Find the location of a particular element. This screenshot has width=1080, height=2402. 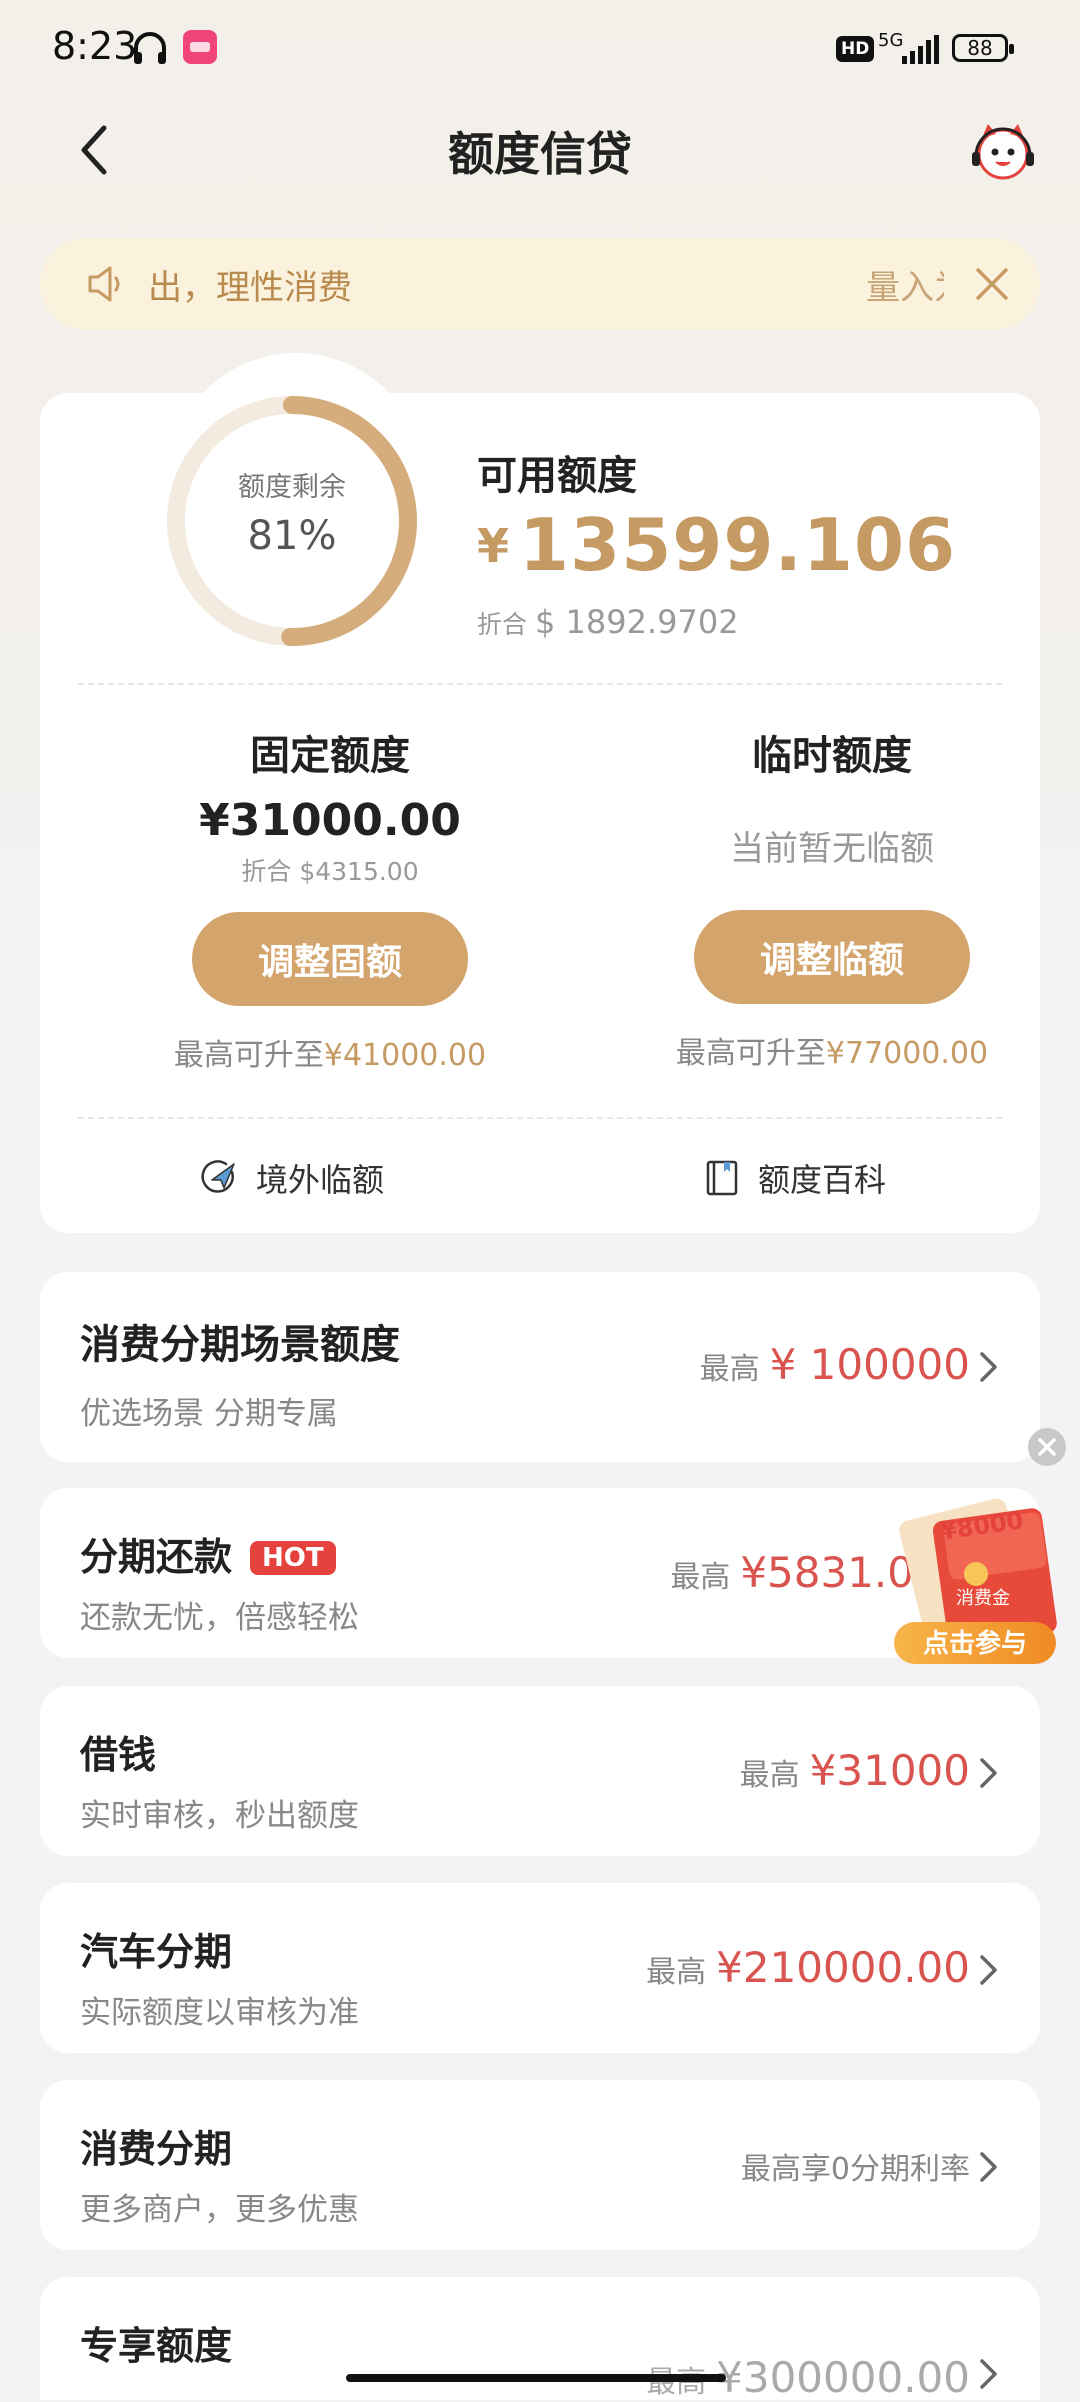

notice-text-scroll: 量入为 is located at coordinates (905, 288).